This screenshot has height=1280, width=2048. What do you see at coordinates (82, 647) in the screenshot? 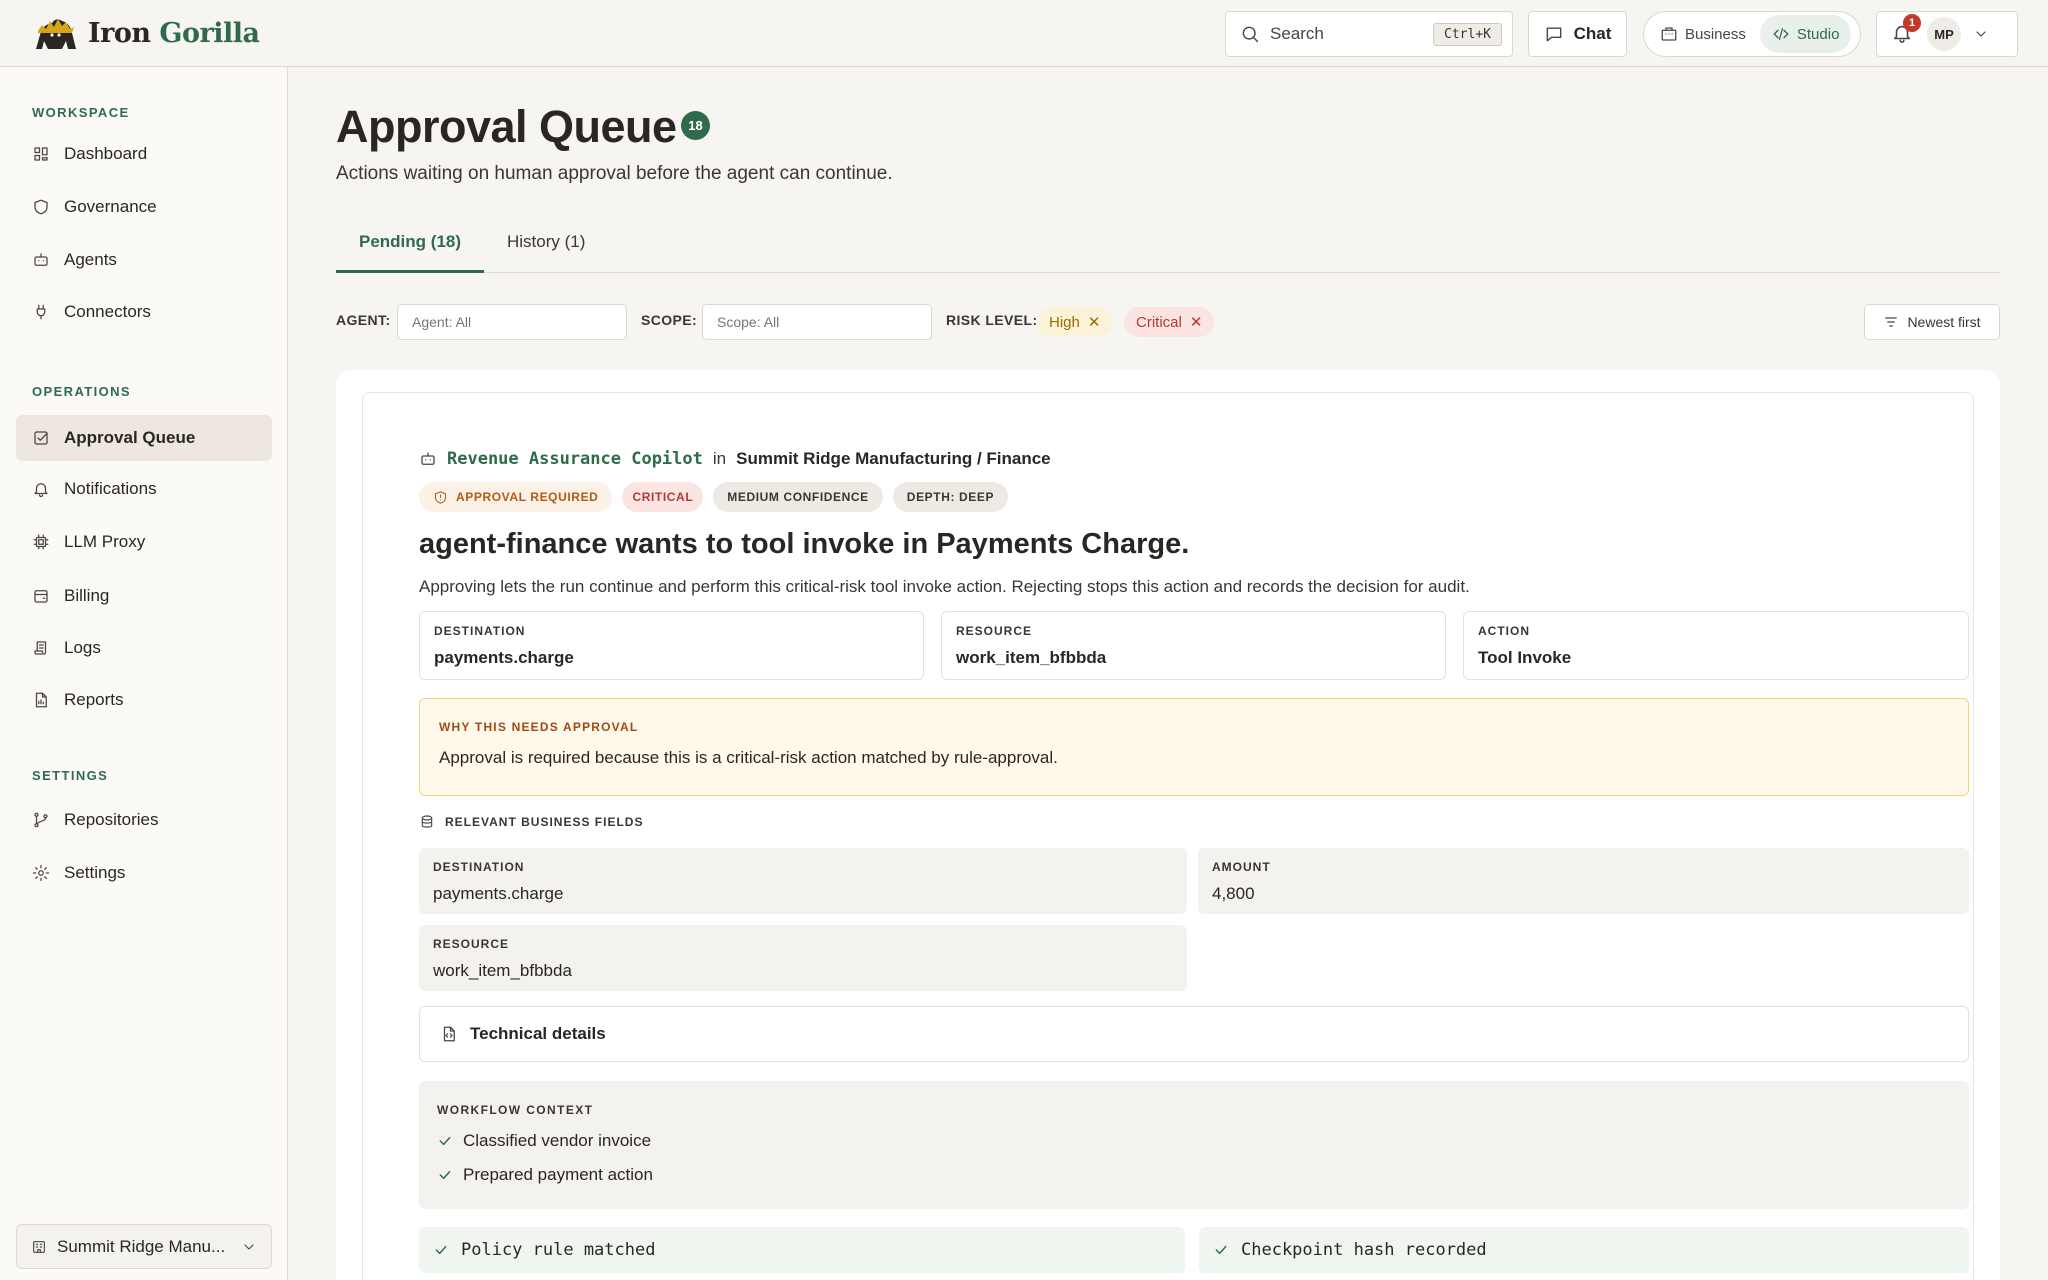
I see `sidebar-item-label: Logs` at bounding box center [82, 647].